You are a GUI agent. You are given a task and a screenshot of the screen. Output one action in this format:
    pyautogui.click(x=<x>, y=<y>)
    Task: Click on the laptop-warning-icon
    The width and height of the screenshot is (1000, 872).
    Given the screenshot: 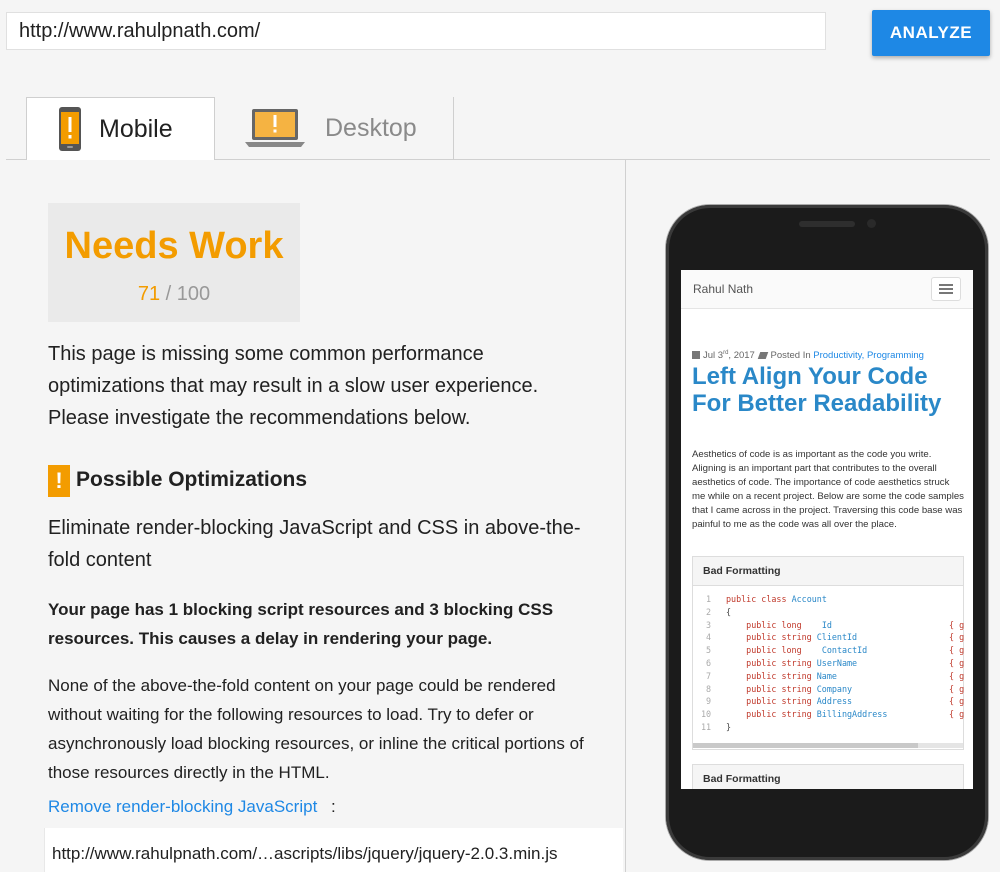 What is the action you would take?
    pyautogui.click(x=275, y=128)
    